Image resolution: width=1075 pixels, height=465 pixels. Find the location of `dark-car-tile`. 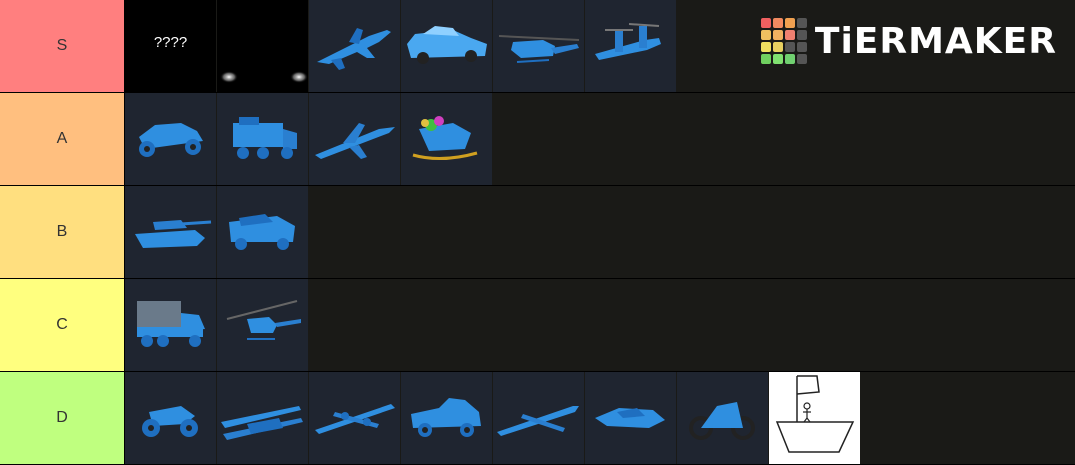

dark-car-tile is located at coordinates (262, 46).